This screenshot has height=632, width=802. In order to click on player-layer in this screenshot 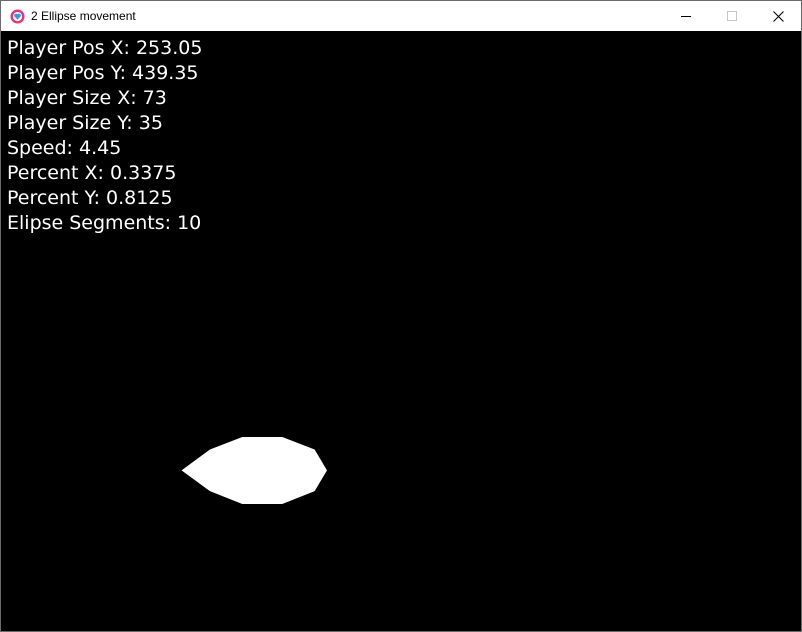, I will do `click(254, 470)`.